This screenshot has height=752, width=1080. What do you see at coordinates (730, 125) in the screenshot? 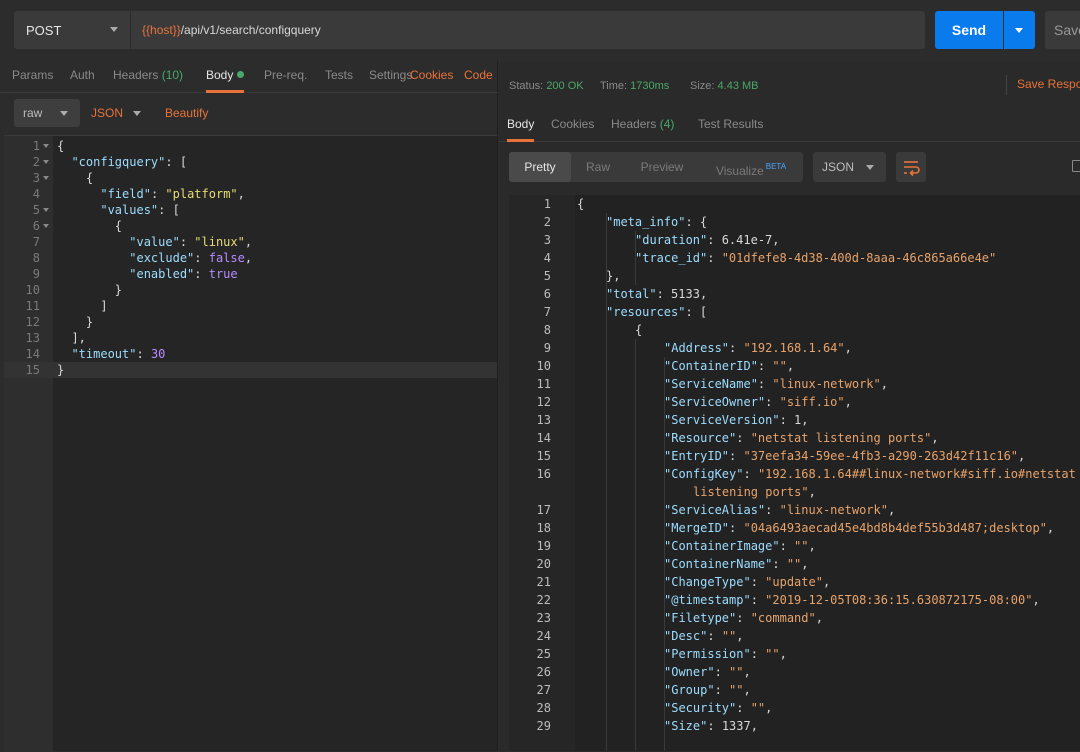
I see `tab-test-results: Test Results` at bounding box center [730, 125].